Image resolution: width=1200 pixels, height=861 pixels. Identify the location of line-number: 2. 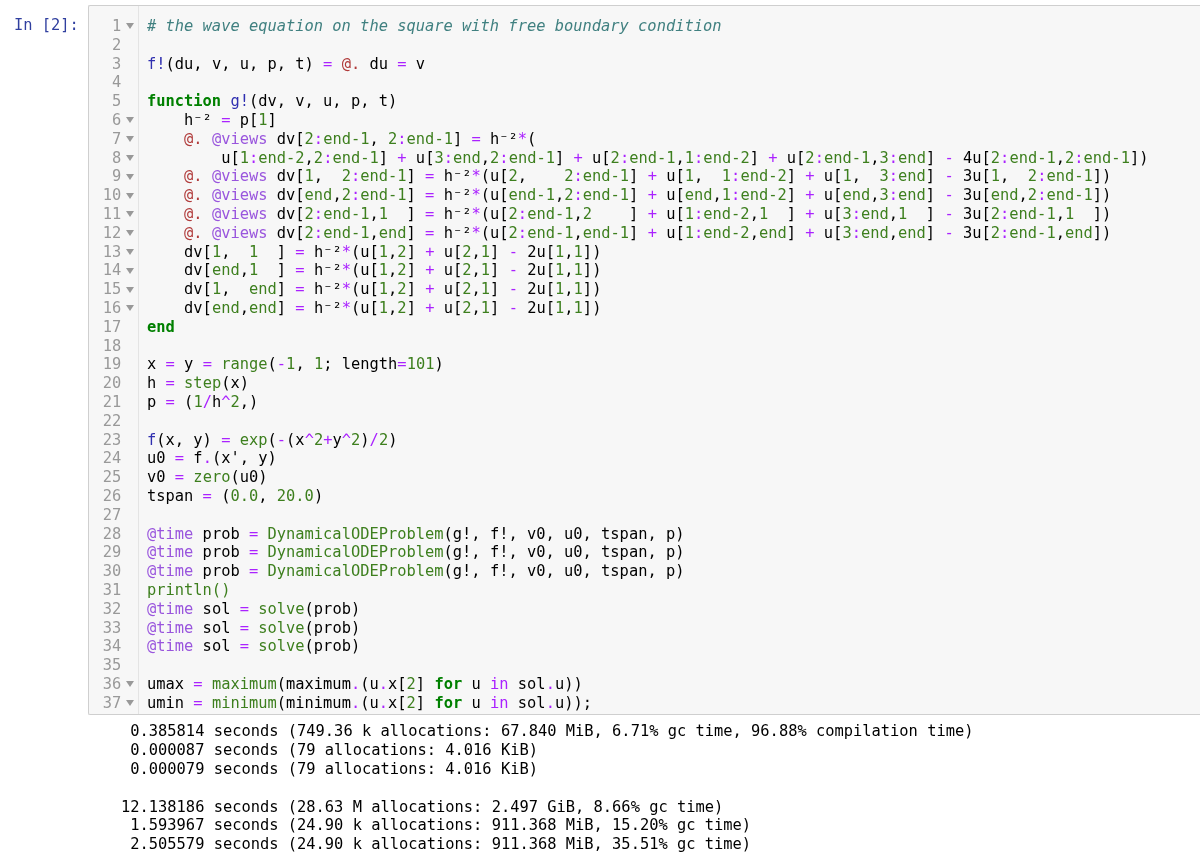
(116, 45).